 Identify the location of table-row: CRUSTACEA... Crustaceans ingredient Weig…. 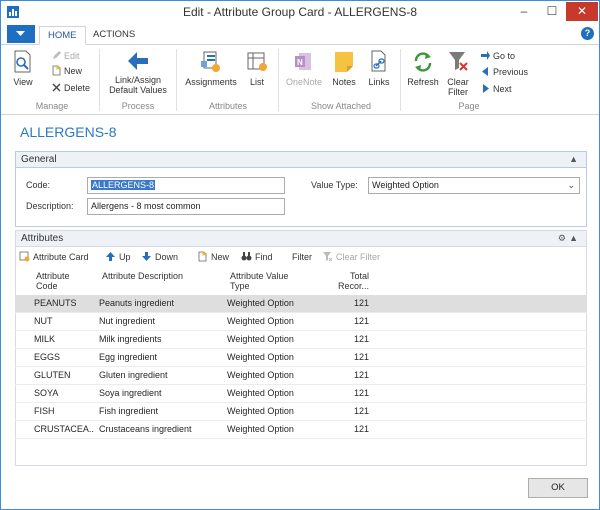
(301, 430).